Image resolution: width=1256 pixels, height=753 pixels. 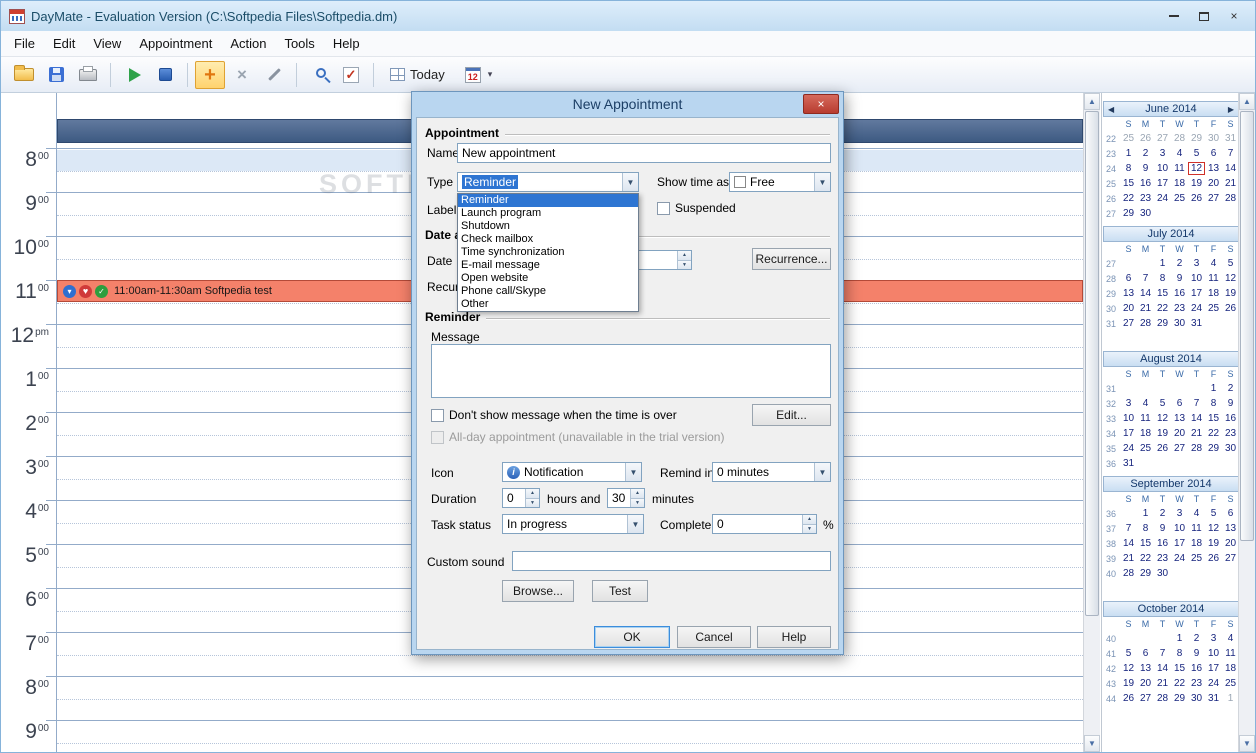 What do you see at coordinates (1179, 683) in the screenshot?
I see `mini-day: 22` at bounding box center [1179, 683].